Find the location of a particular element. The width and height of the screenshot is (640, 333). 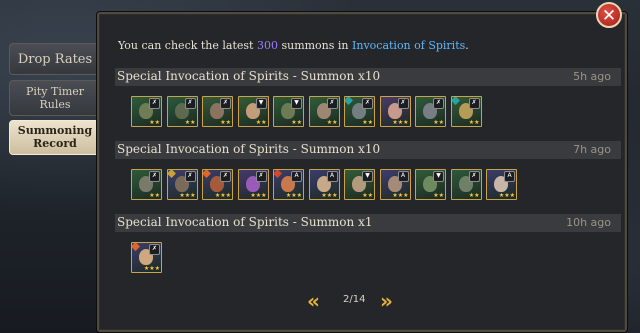

double-chevron-right-icon: » is located at coordinates (386, 301).